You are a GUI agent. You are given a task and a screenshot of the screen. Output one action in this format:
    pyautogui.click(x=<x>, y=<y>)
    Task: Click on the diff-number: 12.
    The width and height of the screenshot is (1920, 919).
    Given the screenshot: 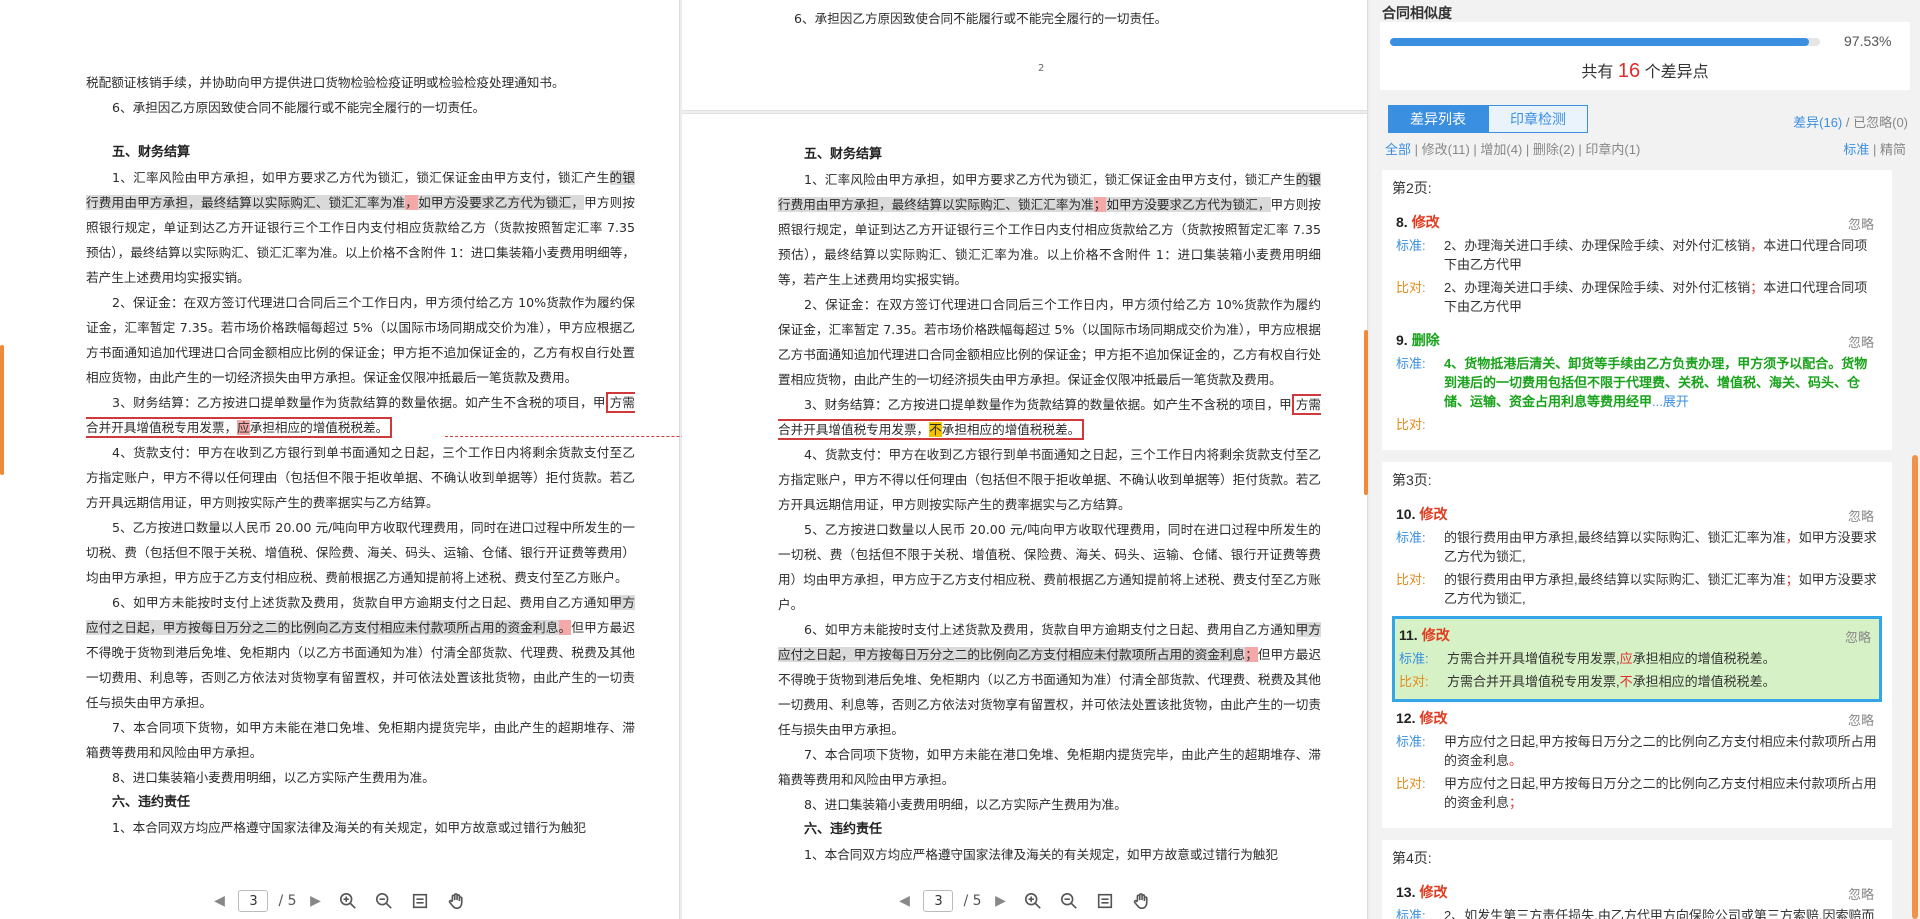 What is the action you would take?
    pyautogui.click(x=1406, y=718)
    